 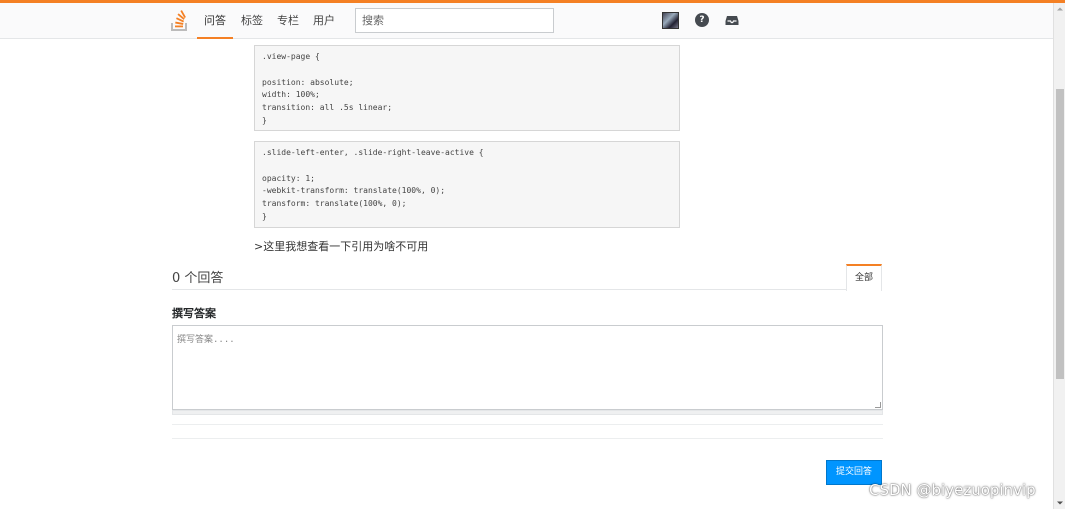 I want to click on answer-textarea, so click(x=527, y=367).